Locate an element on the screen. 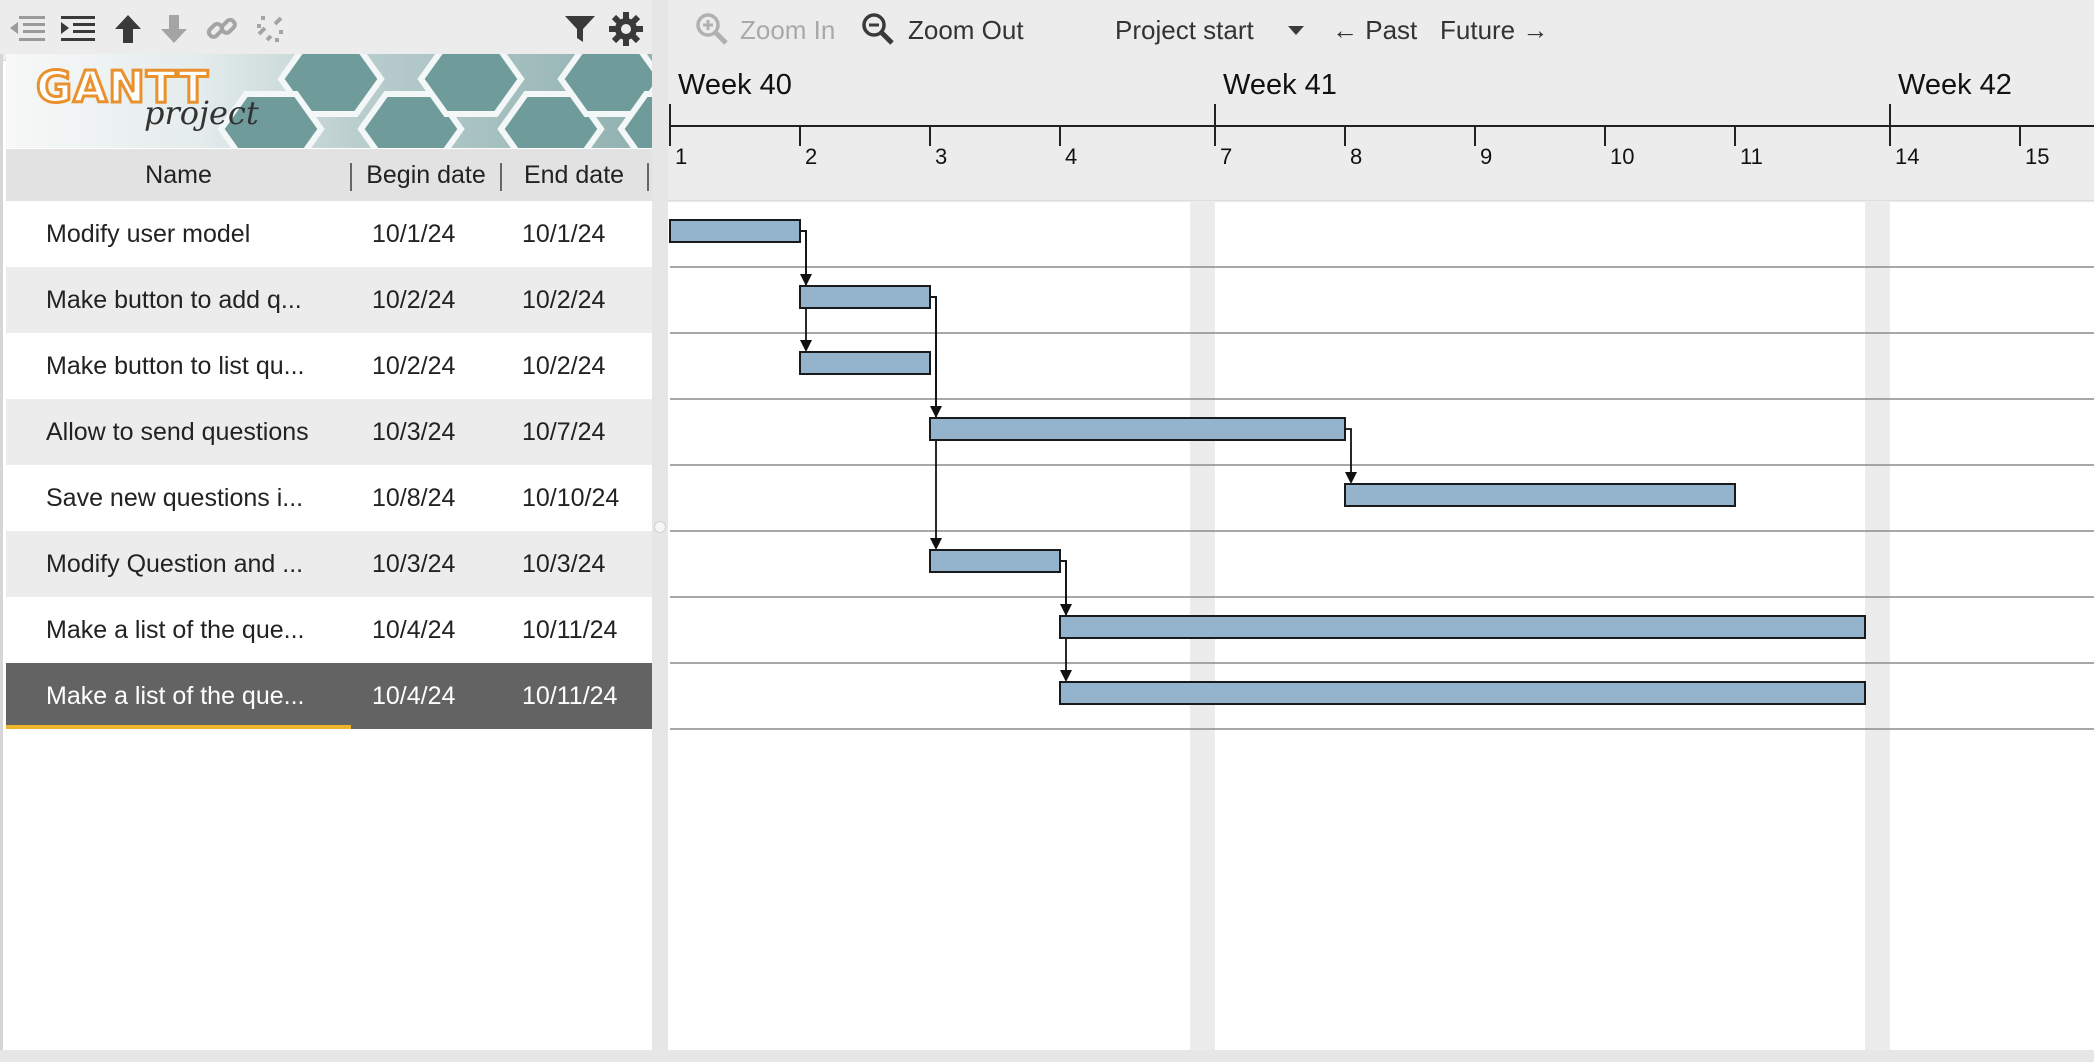 Image resolution: width=2094 pixels, height=1062 pixels. table-row: Allow to send questions 10/3/24 10/7/24 is located at coordinates (329, 432).